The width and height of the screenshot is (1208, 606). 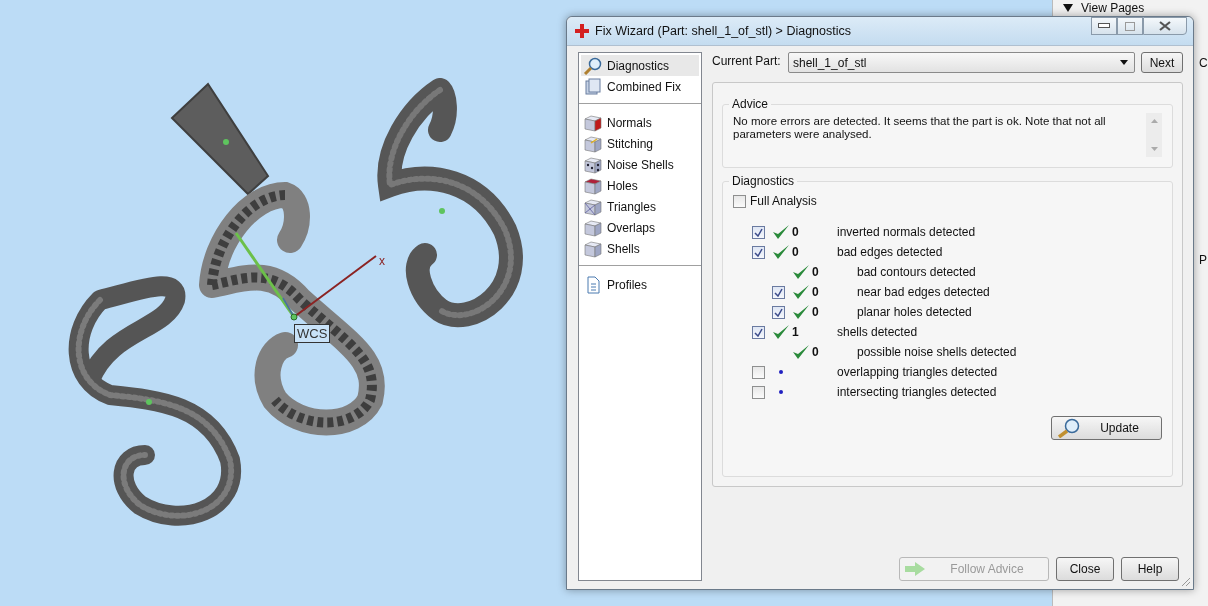 What do you see at coordinates (1124, 62) in the screenshot?
I see `dropdown-caret-icon` at bounding box center [1124, 62].